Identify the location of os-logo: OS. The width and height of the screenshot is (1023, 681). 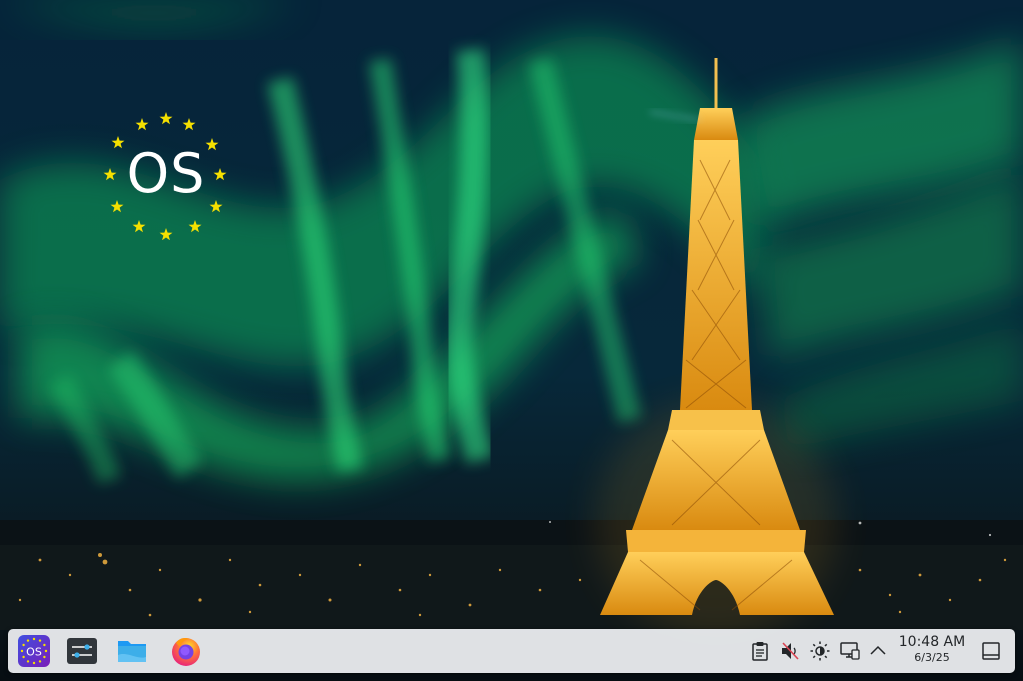
(166, 174).